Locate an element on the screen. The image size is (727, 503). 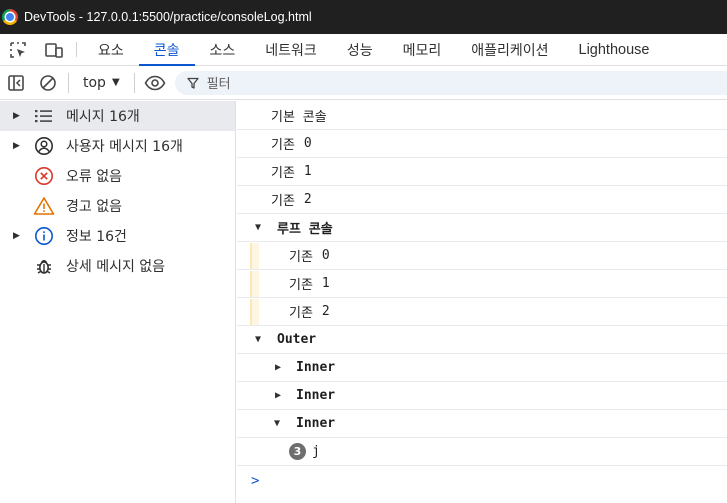
tab-lighthouse: Lighthouse is located at coordinates (614, 49).